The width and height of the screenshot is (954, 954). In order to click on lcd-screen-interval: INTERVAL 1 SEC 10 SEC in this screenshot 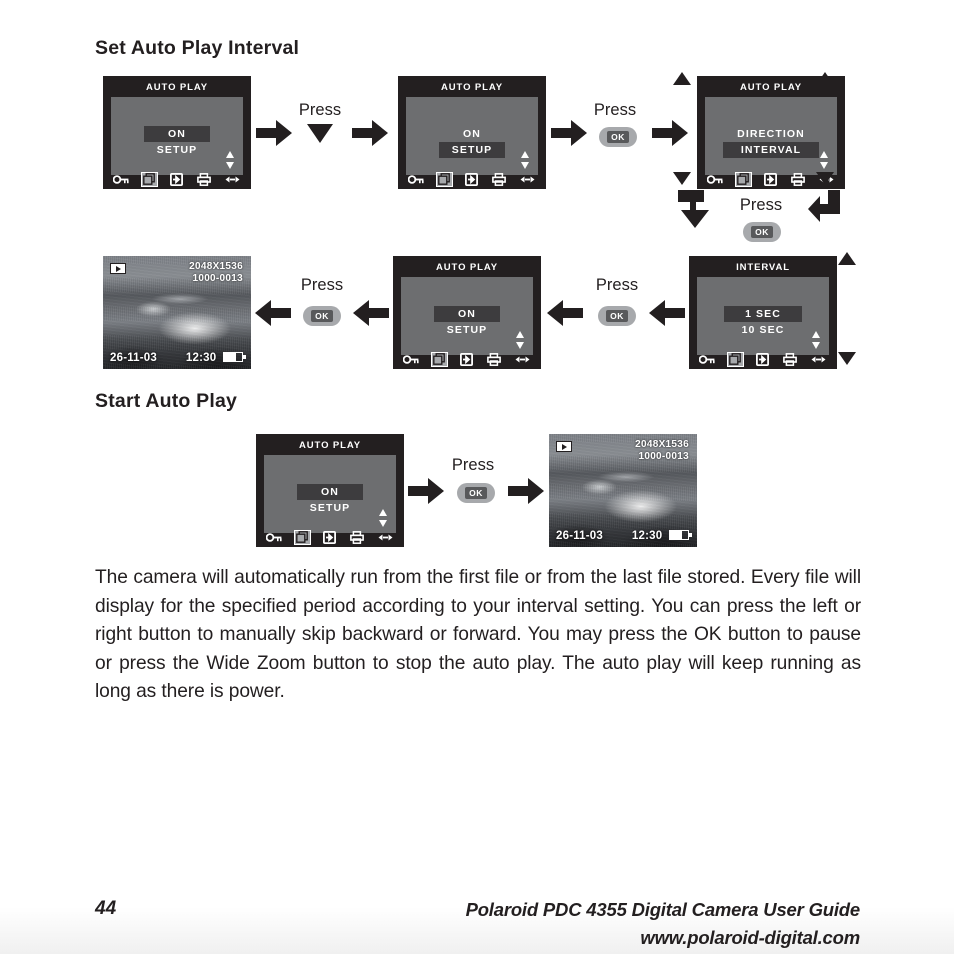, I will do `click(763, 312)`.